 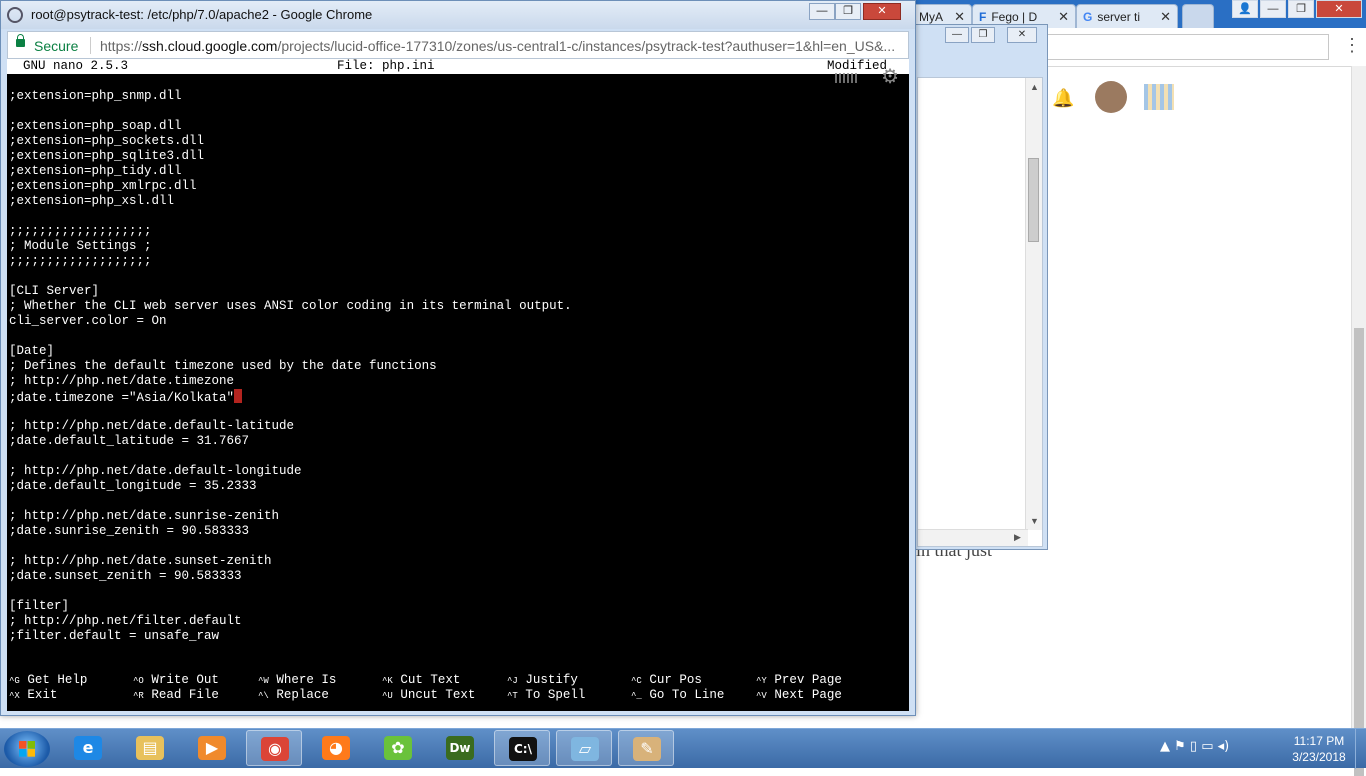 I want to click on shortcut-key: ^G, so click(x=14, y=681).